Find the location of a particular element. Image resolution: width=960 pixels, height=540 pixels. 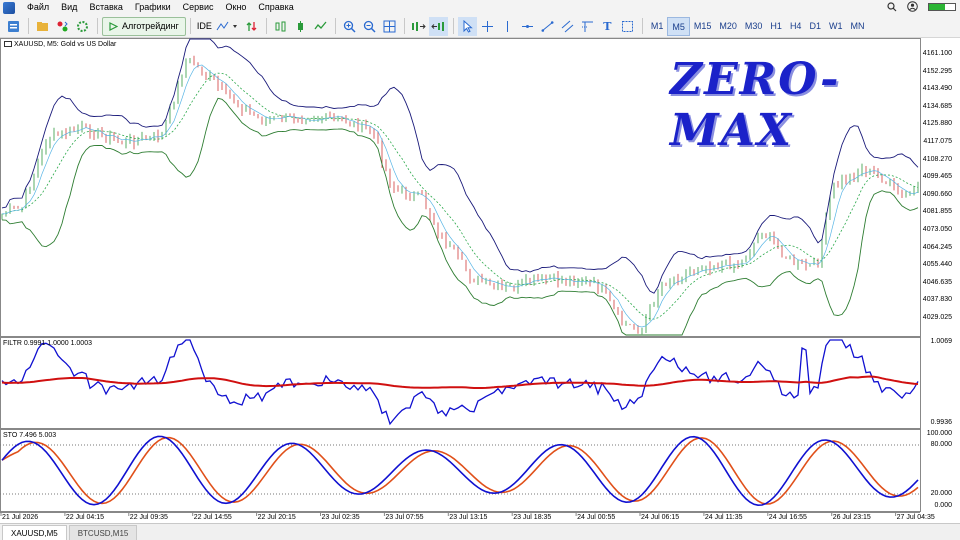

algo-trading-label: Алготрейдинг is located at coordinates (150, 26).